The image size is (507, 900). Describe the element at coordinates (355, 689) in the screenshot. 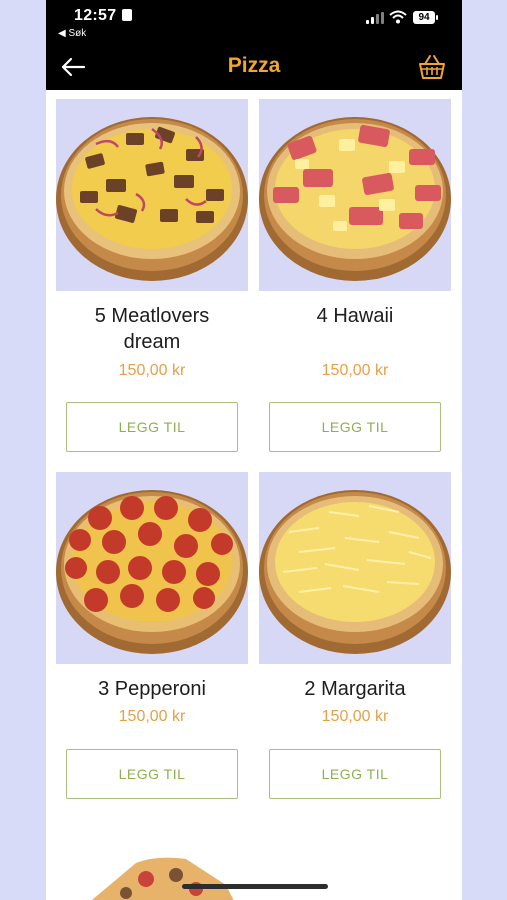

I see `product-name: 2 Margarita` at that location.